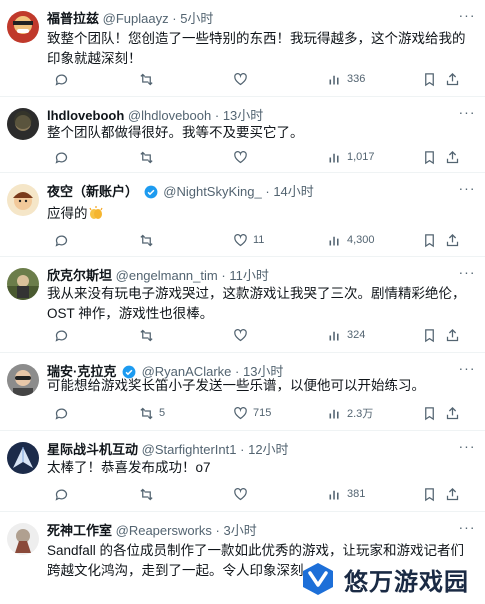 This screenshot has width=485, height=604. What do you see at coordinates (92, 449) in the screenshot?
I see `display-name: 星际战斗机互动` at bounding box center [92, 449].